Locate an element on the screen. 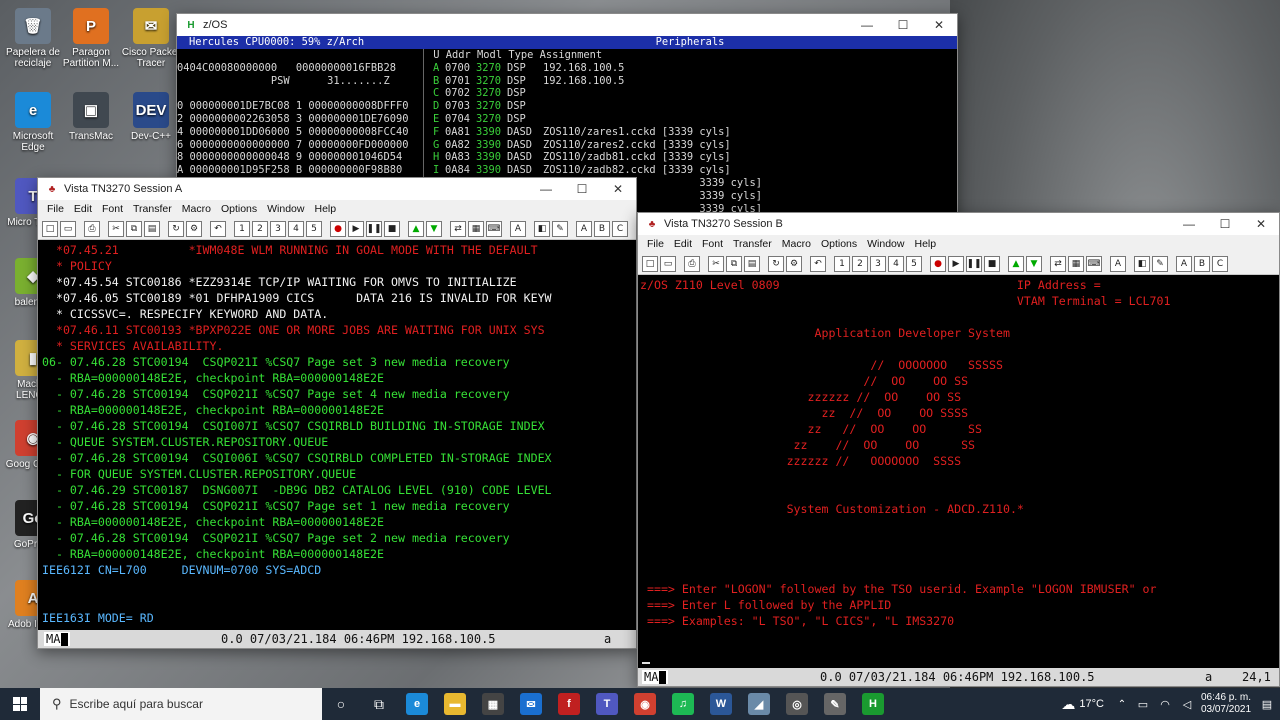  macro-edit-icon: ✎ is located at coordinates (560, 228).